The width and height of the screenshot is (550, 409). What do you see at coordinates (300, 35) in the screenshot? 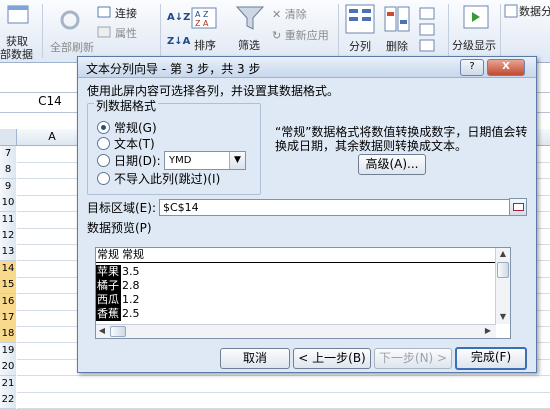
I see `reapply-button: ↻ 重新应用` at bounding box center [300, 35].